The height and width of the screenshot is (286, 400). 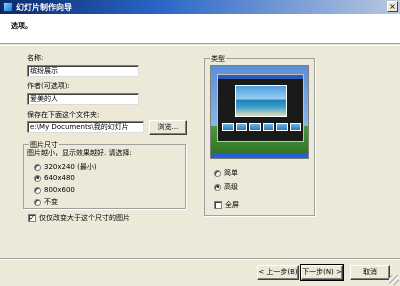 What do you see at coordinates (218, 205) in the screenshot?
I see `fullscreen-check-box` at bounding box center [218, 205].